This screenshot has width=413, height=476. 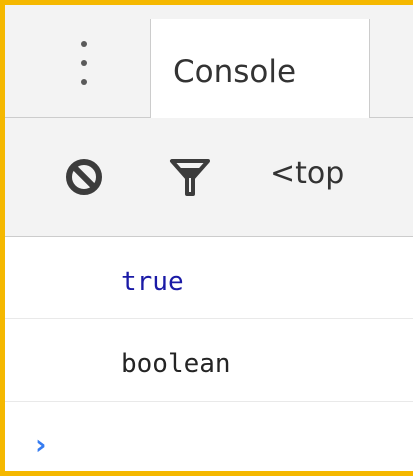 I want to click on tab-console: Console, so click(x=260, y=68).